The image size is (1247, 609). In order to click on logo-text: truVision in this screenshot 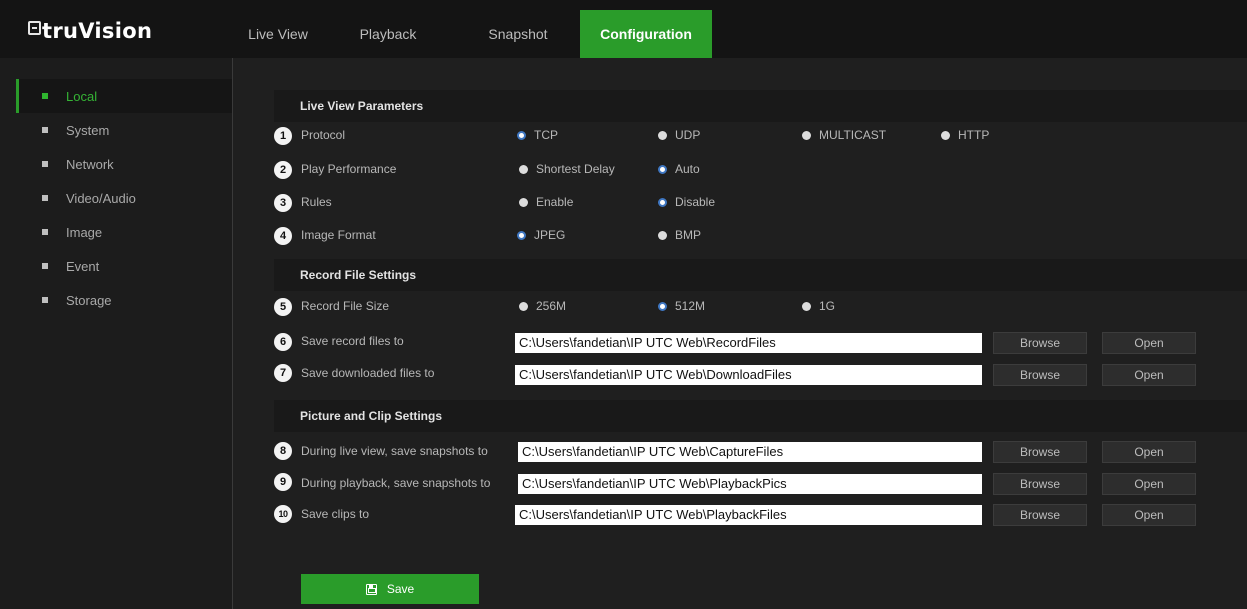, I will do `click(97, 31)`.